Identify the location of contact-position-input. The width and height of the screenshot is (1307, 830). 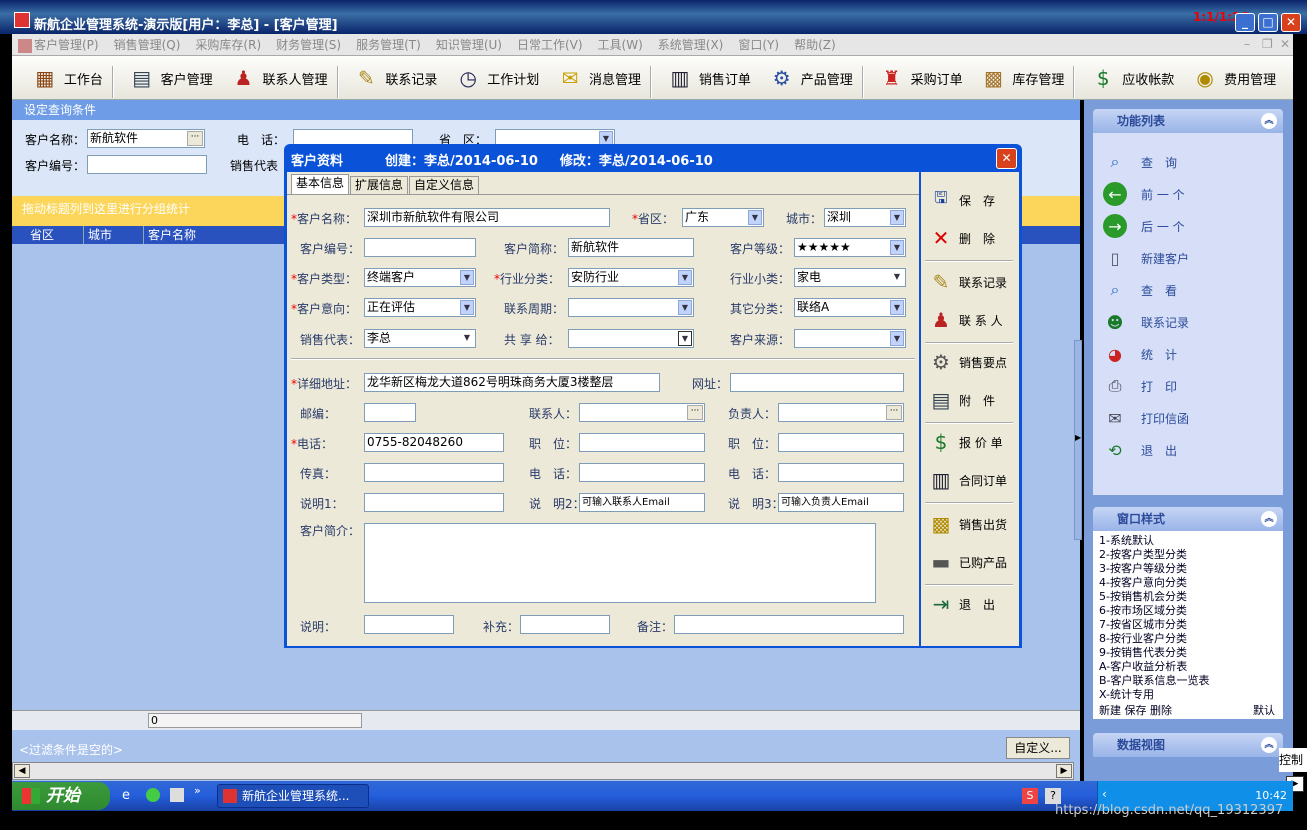
(642, 442).